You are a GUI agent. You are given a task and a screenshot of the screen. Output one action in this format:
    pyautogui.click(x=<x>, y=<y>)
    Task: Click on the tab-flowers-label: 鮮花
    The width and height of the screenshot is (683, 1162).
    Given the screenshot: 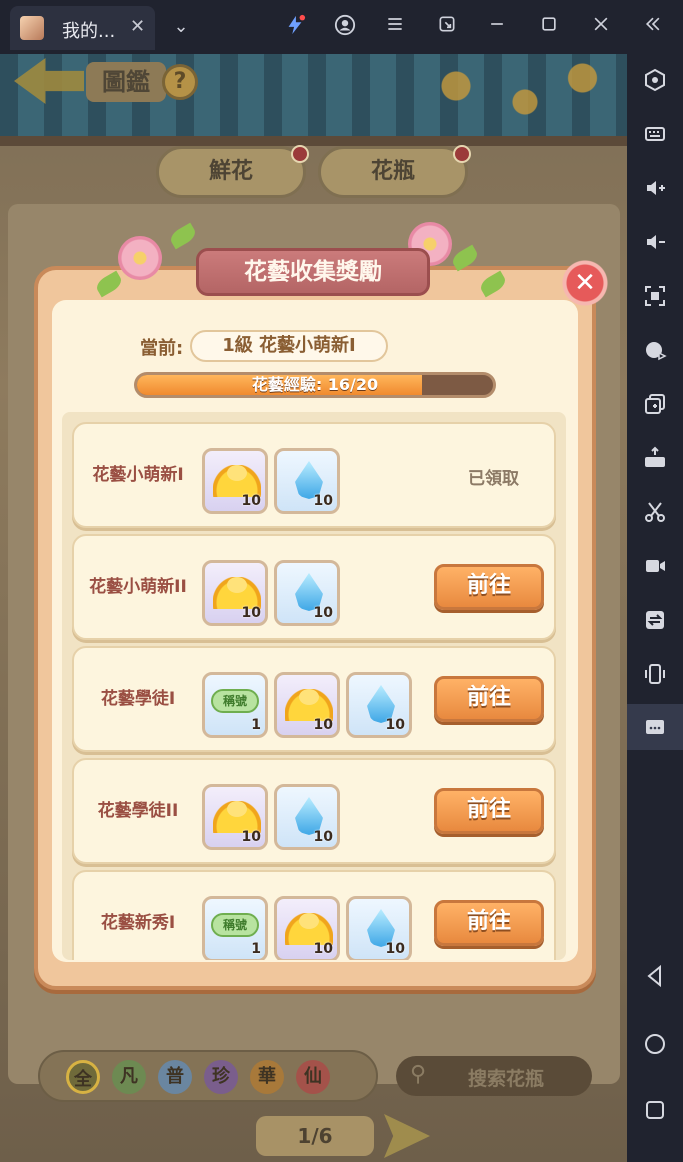 What is the action you would take?
    pyautogui.click(x=230, y=171)
    